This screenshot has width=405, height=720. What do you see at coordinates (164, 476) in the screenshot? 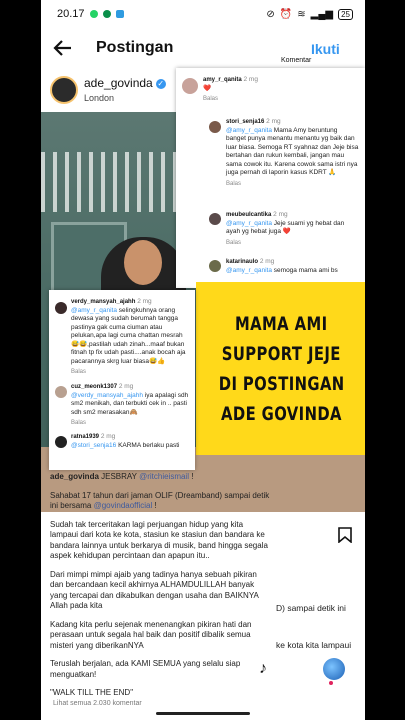
I see `caption-mention: @ritchieismail` at bounding box center [164, 476].